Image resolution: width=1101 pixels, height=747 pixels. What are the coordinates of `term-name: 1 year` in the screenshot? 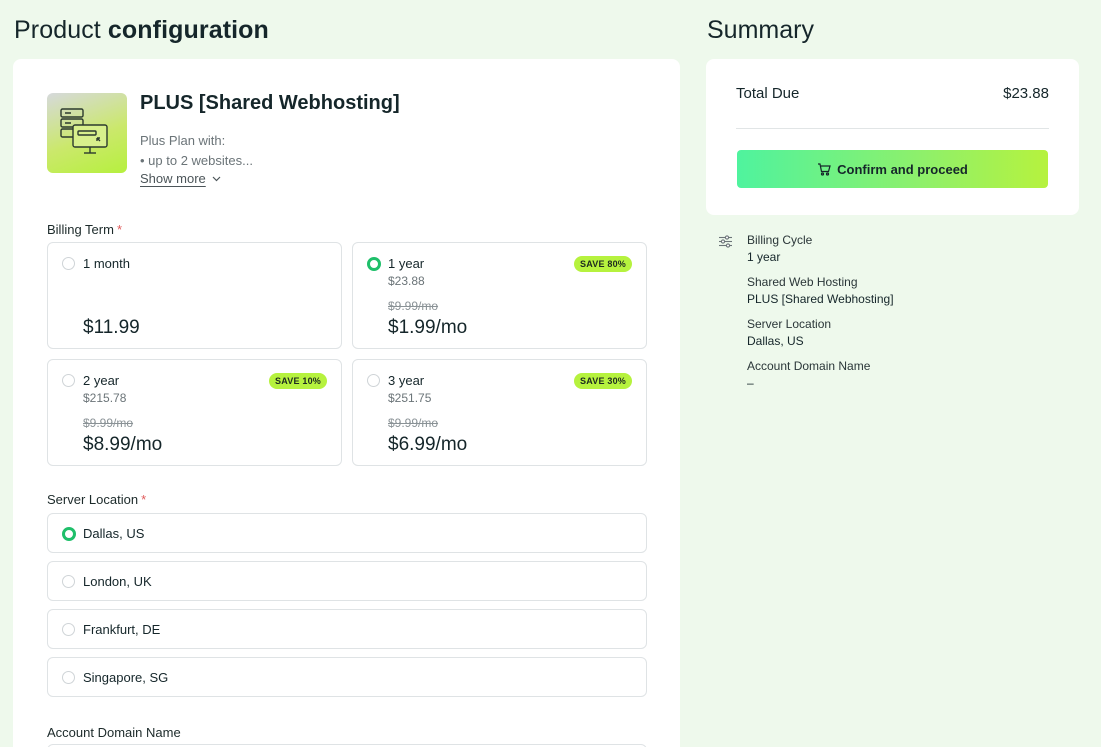 It's located at (406, 263).